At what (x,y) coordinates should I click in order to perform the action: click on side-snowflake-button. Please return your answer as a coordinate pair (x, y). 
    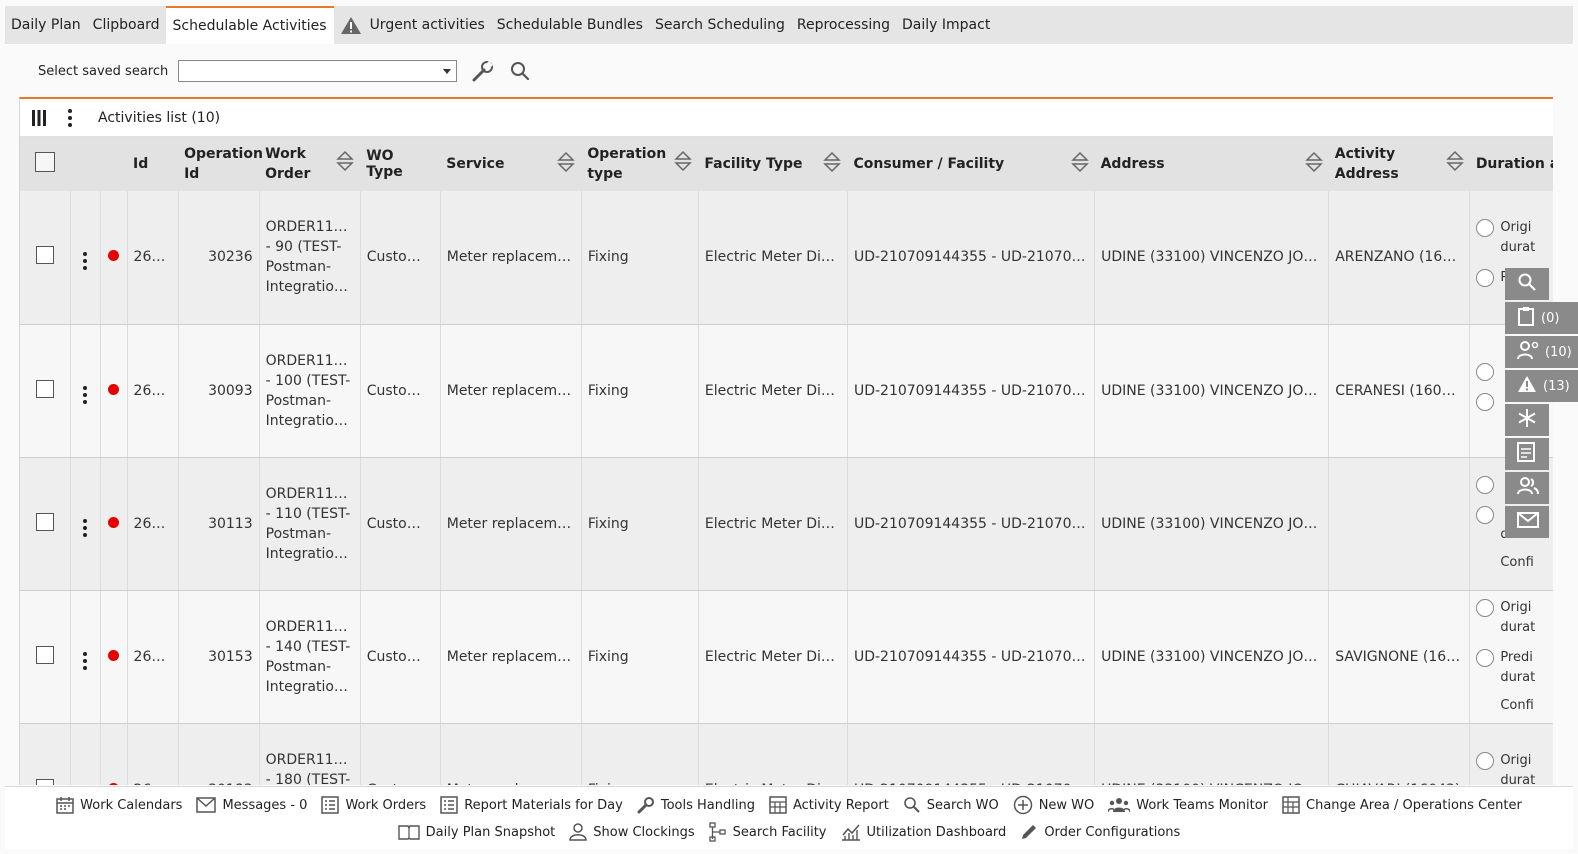
    Looking at the image, I should click on (1527, 420).